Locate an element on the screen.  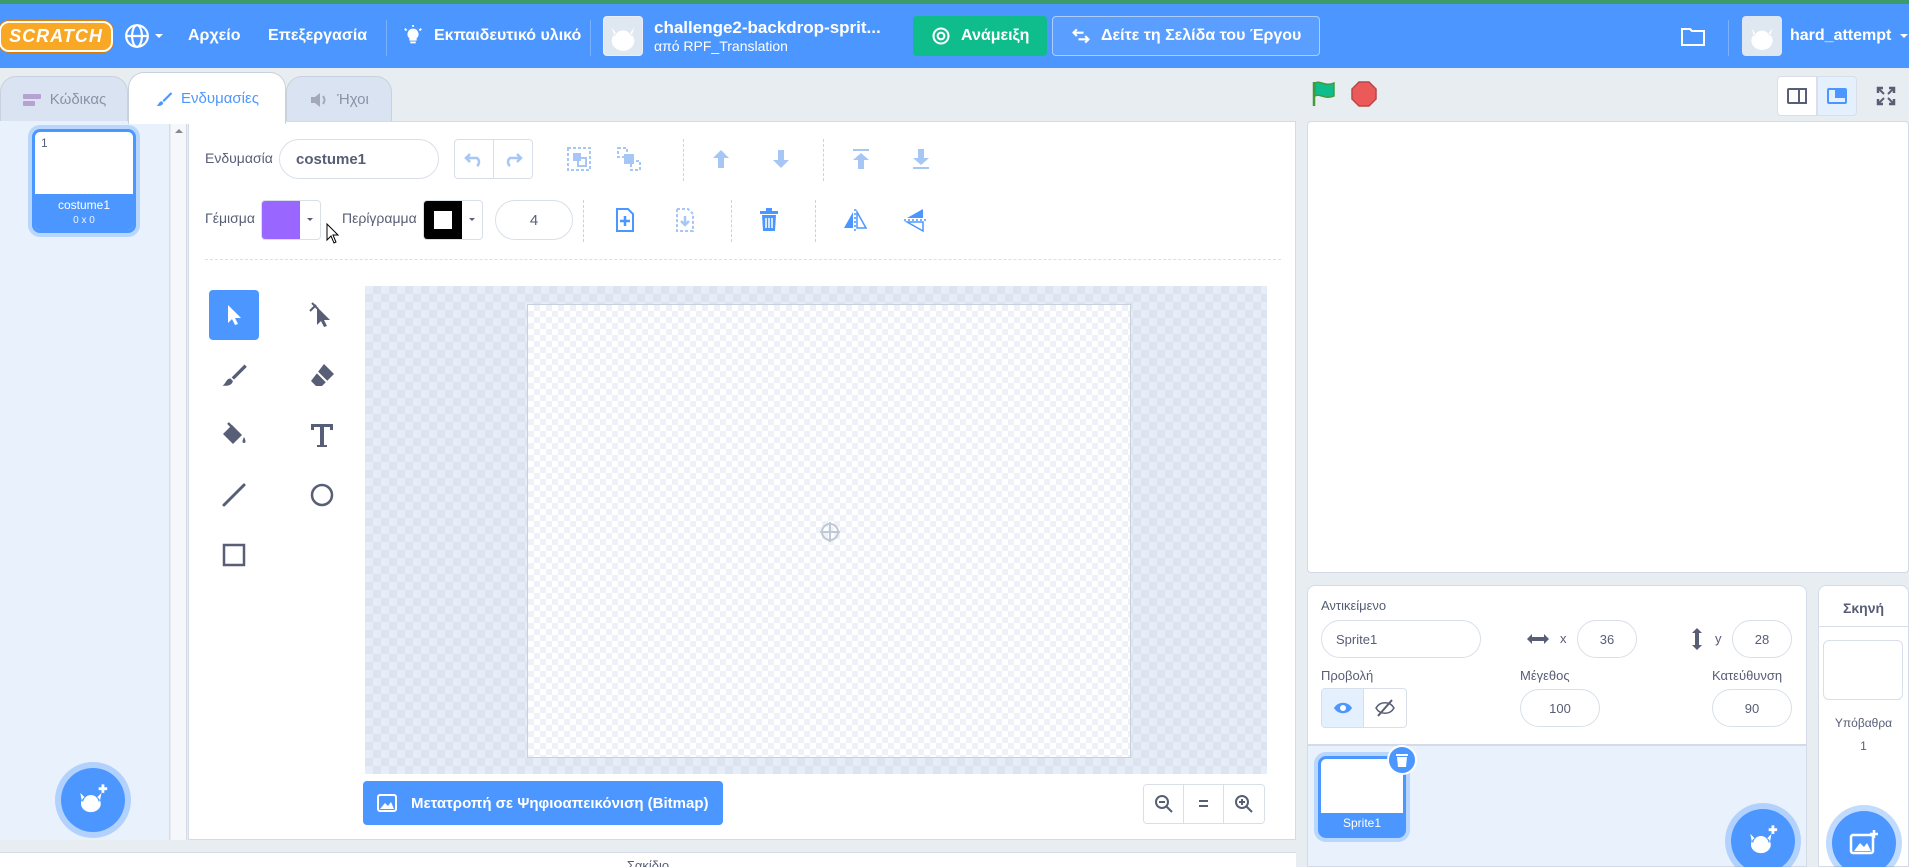
zoom-reset-button: = is located at coordinates (1204, 804).